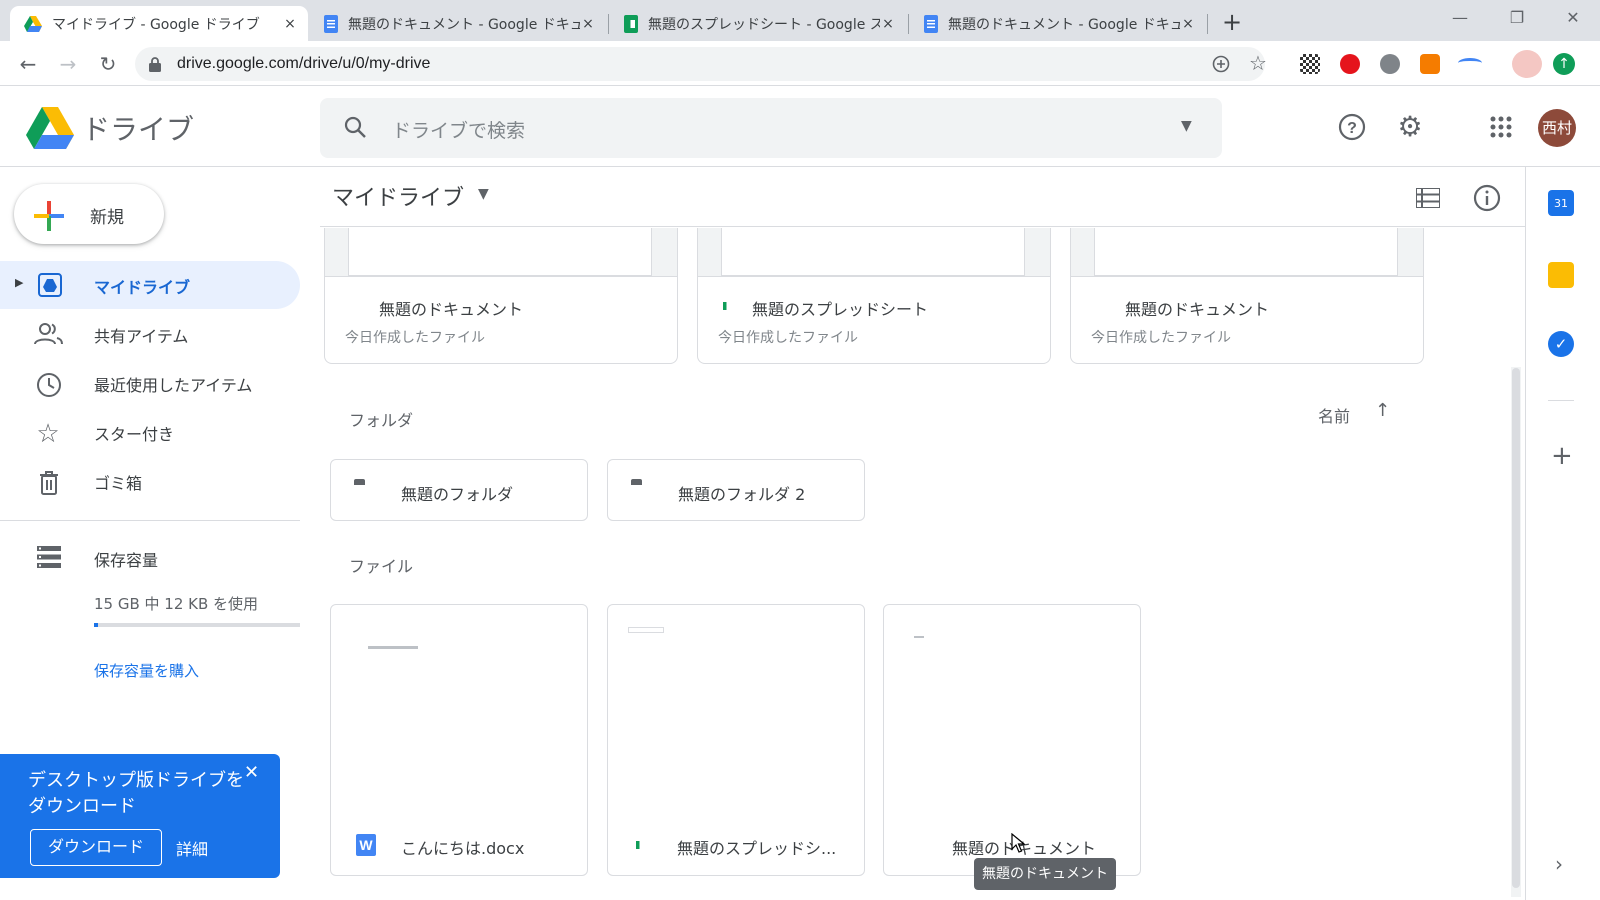 The width and height of the screenshot is (1600, 900). Describe the element at coordinates (1410, 127) in the screenshot. I see `settings-gear-icon: ⚙` at that location.